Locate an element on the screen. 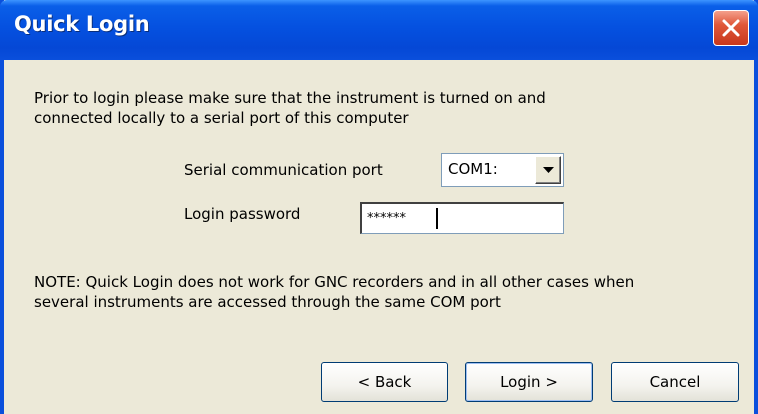 The height and width of the screenshot is (414, 758). back-button: < Back is located at coordinates (384, 382).